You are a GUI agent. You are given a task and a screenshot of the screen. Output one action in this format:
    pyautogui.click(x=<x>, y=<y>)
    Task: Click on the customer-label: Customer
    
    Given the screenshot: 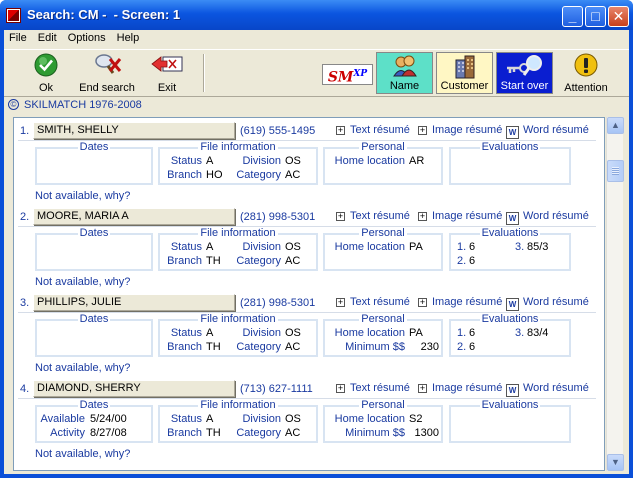 What is the action you would take?
    pyautogui.click(x=464, y=86)
    